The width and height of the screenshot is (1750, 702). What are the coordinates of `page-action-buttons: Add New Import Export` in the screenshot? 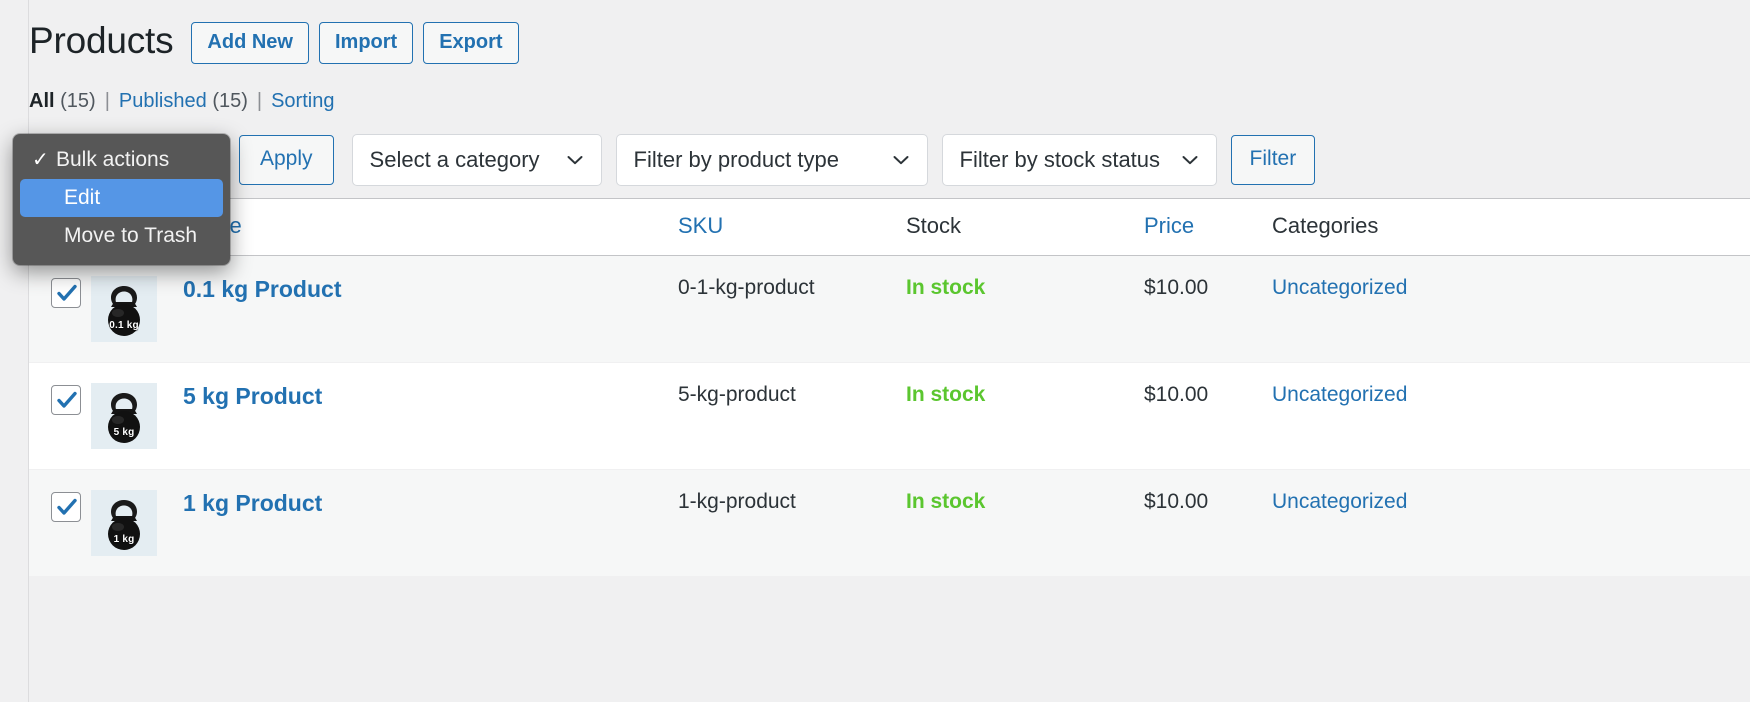 It's located at (355, 43).